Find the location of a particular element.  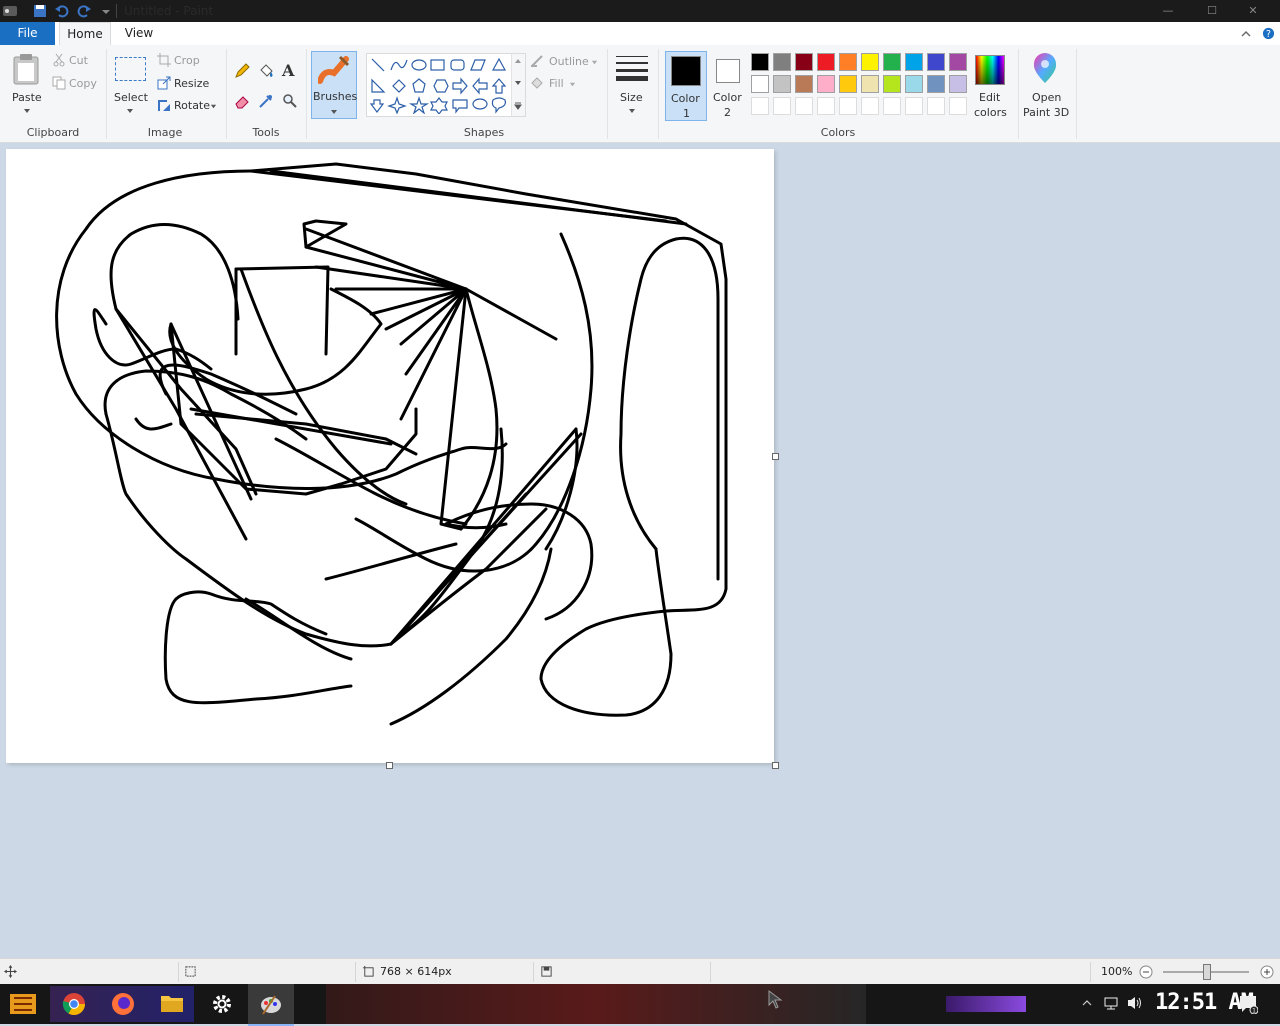

cut-button: Cut is located at coordinates (77, 61).